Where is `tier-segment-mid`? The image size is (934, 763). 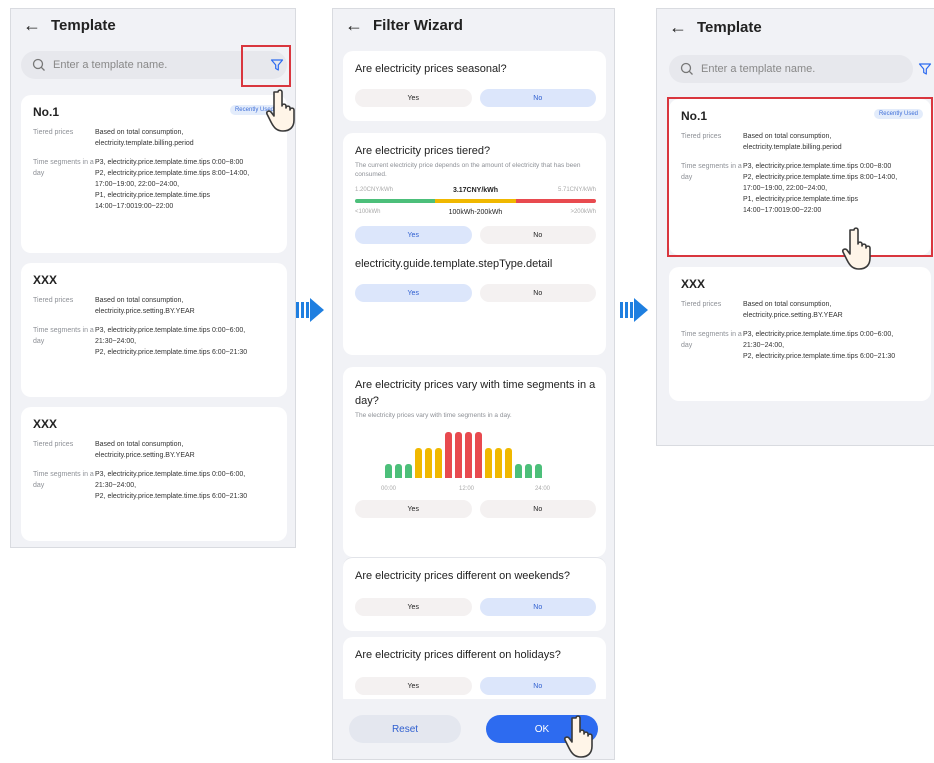 tier-segment-mid is located at coordinates (475, 201).